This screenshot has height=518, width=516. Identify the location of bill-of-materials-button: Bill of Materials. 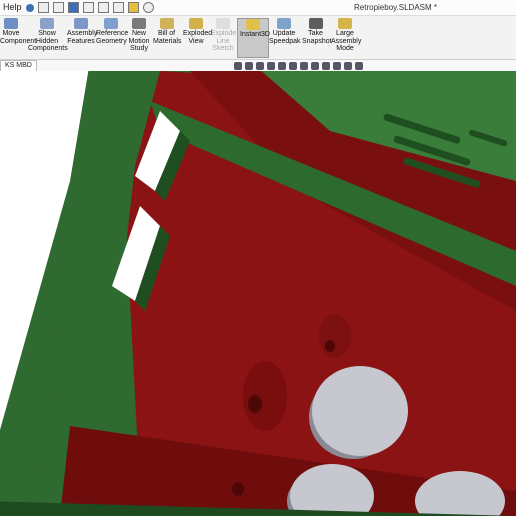
(167, 31).